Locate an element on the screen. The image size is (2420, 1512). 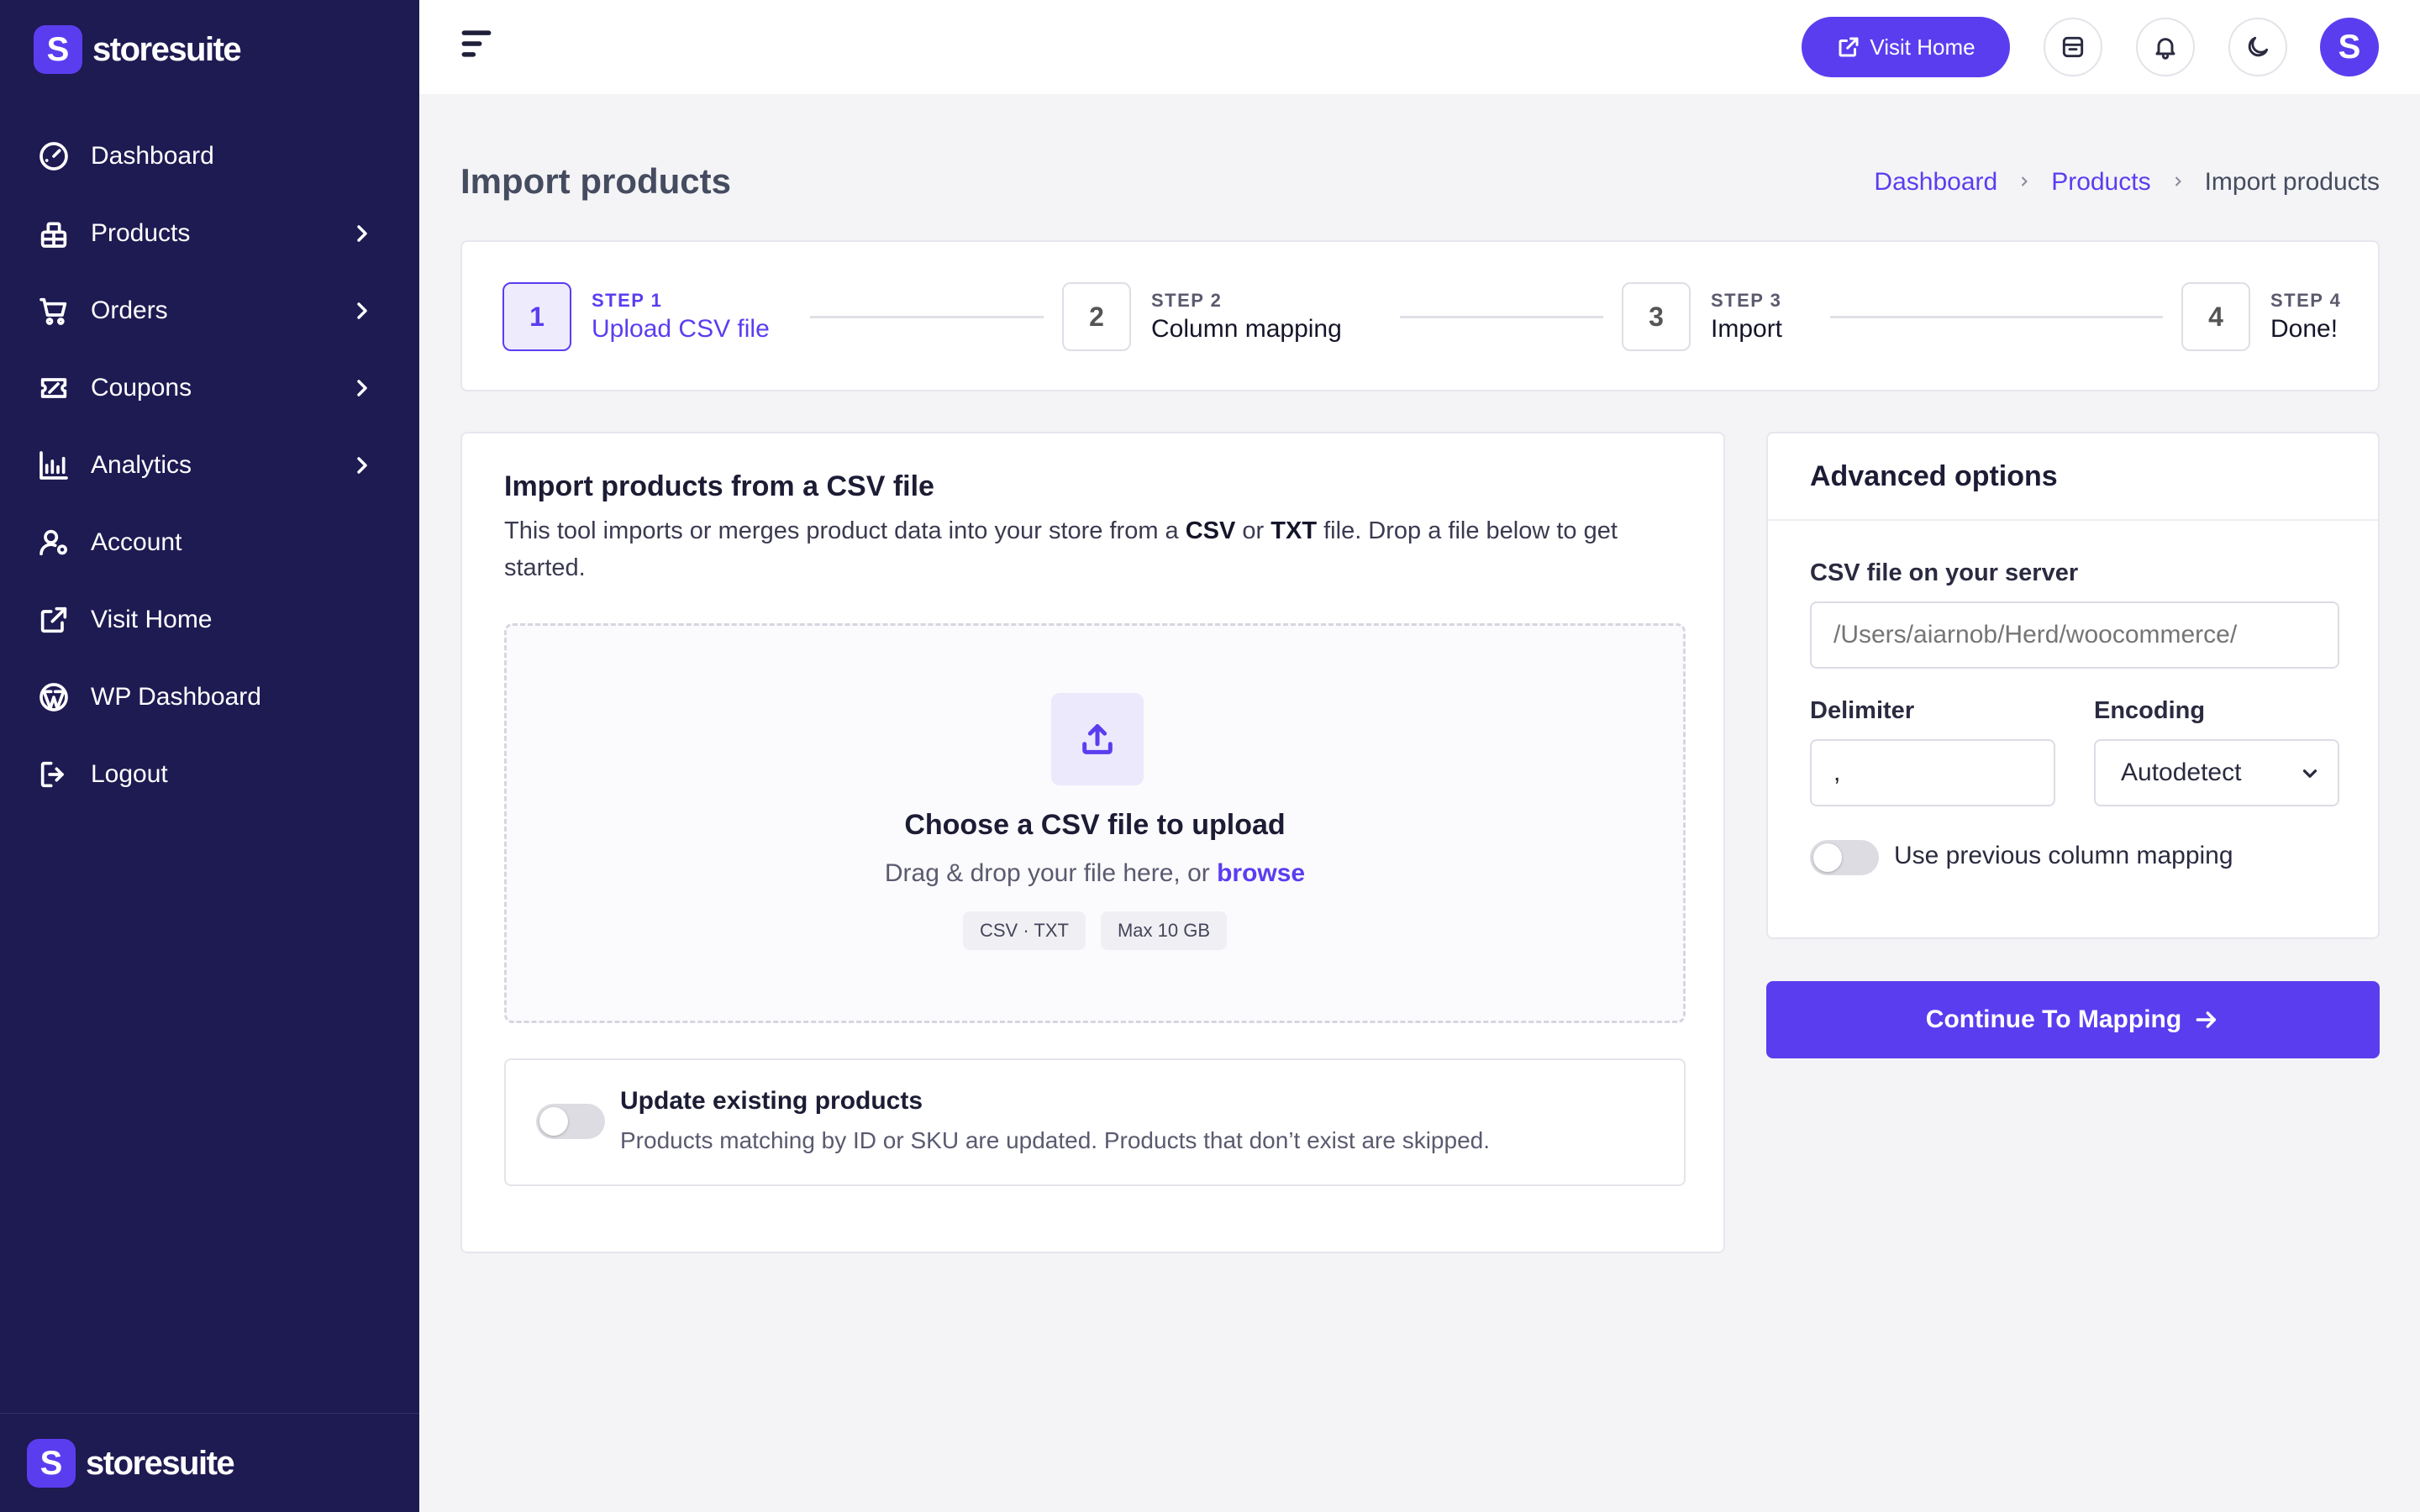
step-number: 3 is located at coordinates (1656, 316).